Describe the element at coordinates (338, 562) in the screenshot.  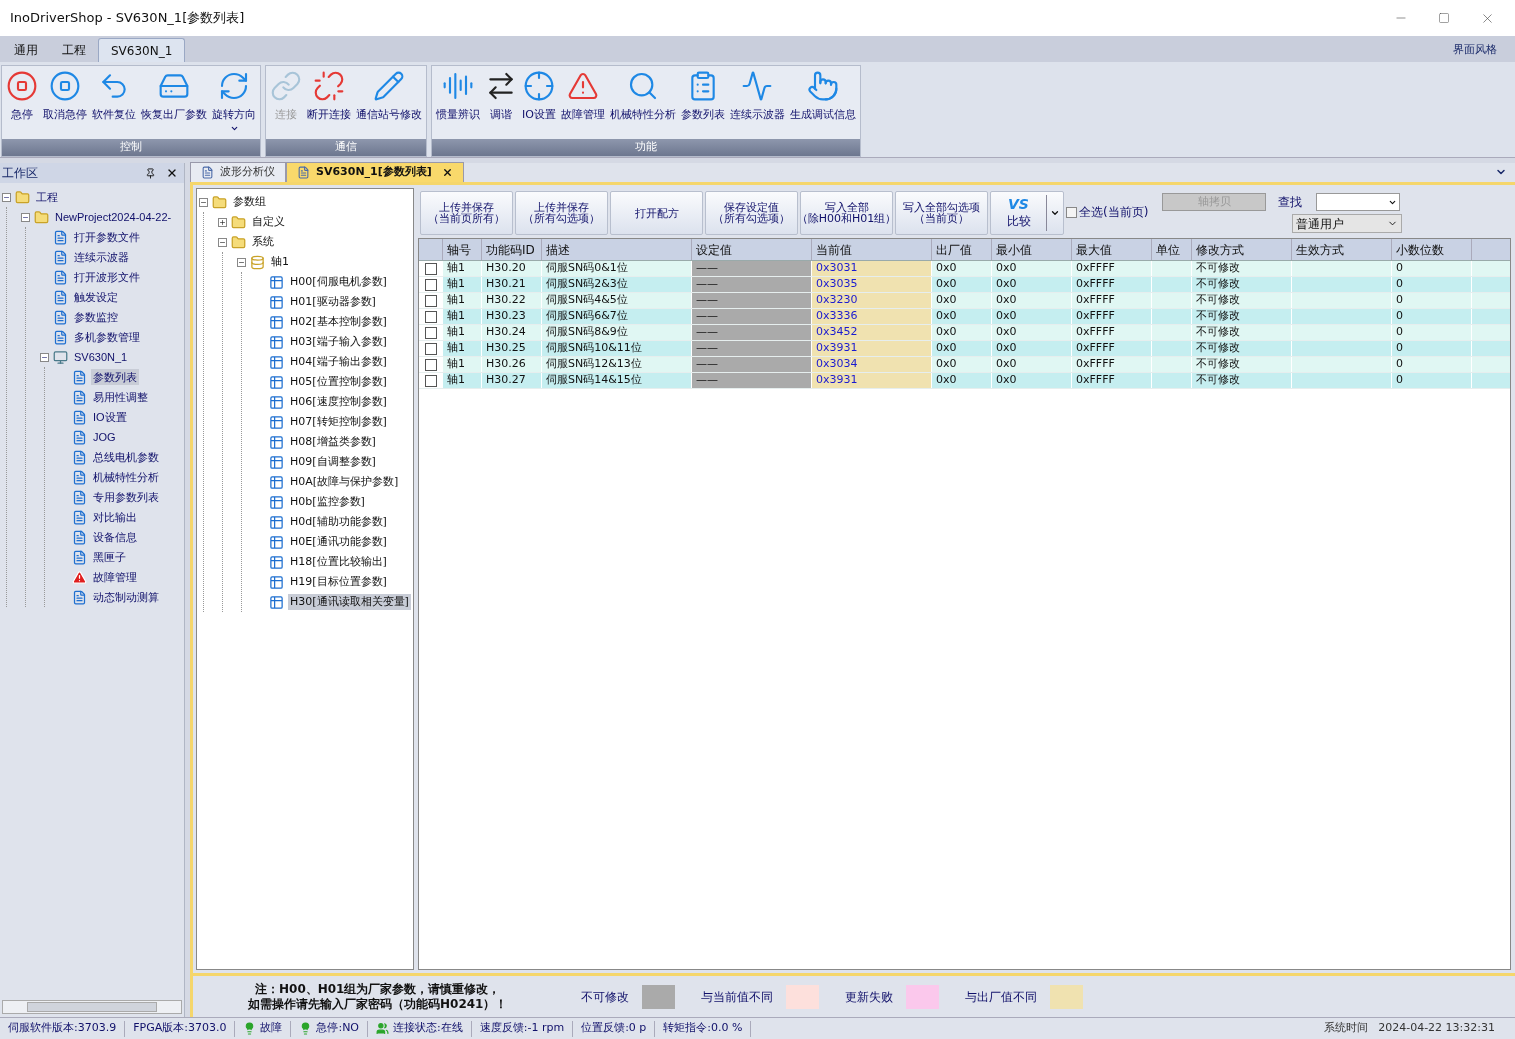
I see `tree-item: H18[位置比较输出]` at that location.